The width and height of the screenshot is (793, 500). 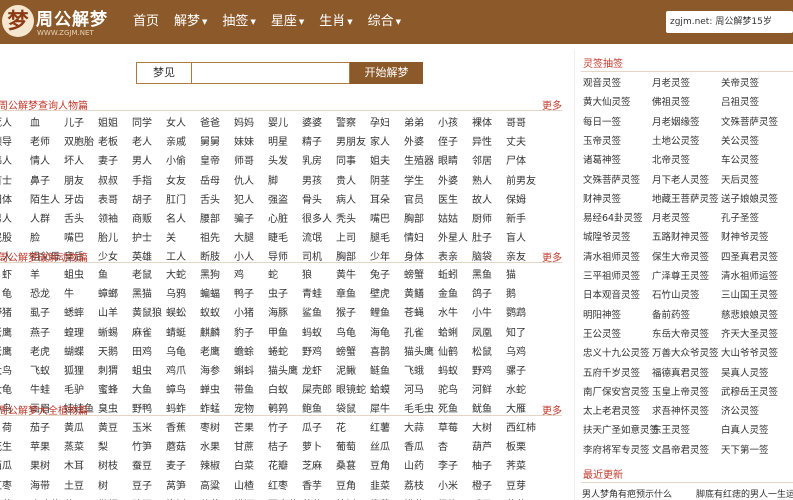 I want to click on keyword-link: 蜥蜴, so click(x=115, y=333).